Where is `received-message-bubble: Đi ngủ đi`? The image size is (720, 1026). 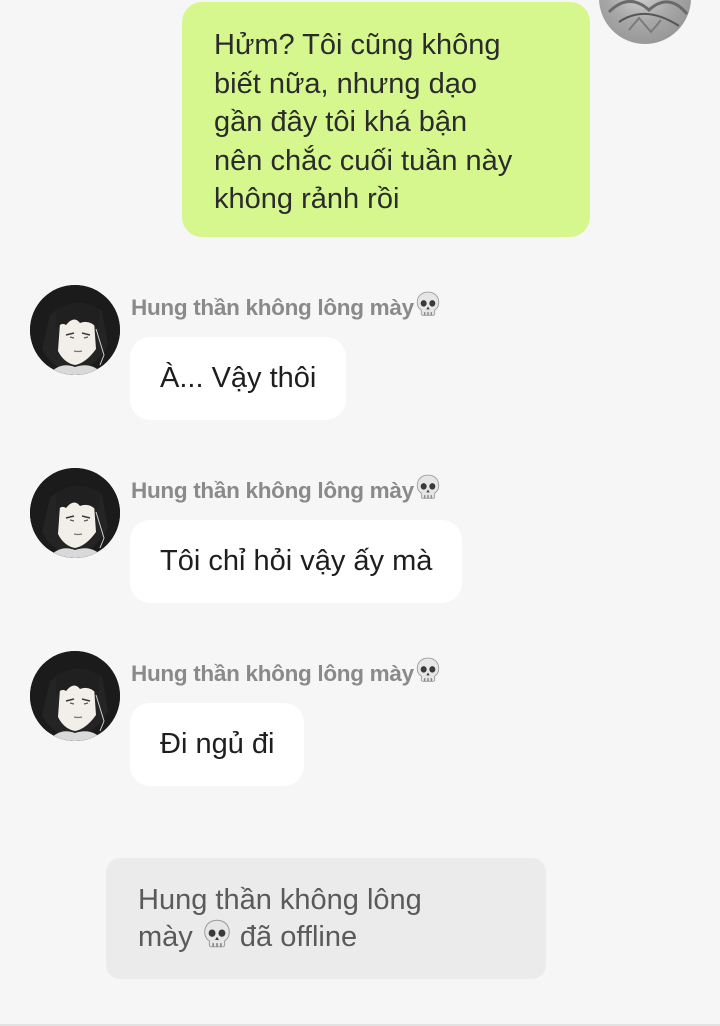
received-message-bubble: Đi ngủ đi is located at coordinates (217, 744).